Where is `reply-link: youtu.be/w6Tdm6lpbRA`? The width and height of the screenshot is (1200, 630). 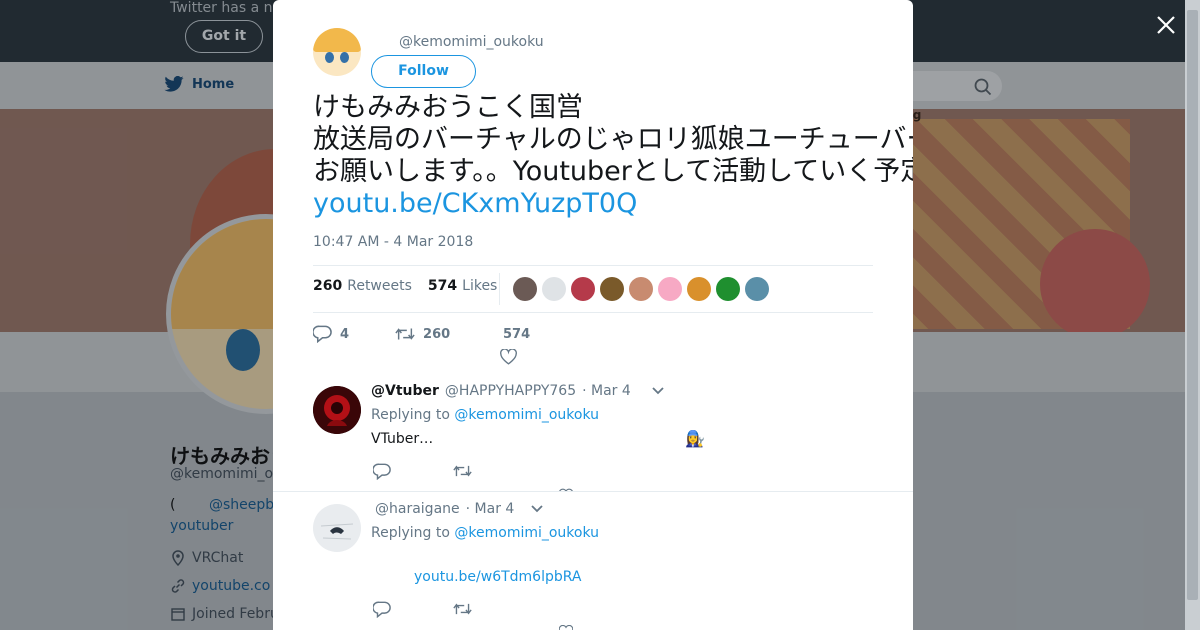 reply-link: youtu.be/w6Tdm6lpbRA is located at coordinates (498, 577).